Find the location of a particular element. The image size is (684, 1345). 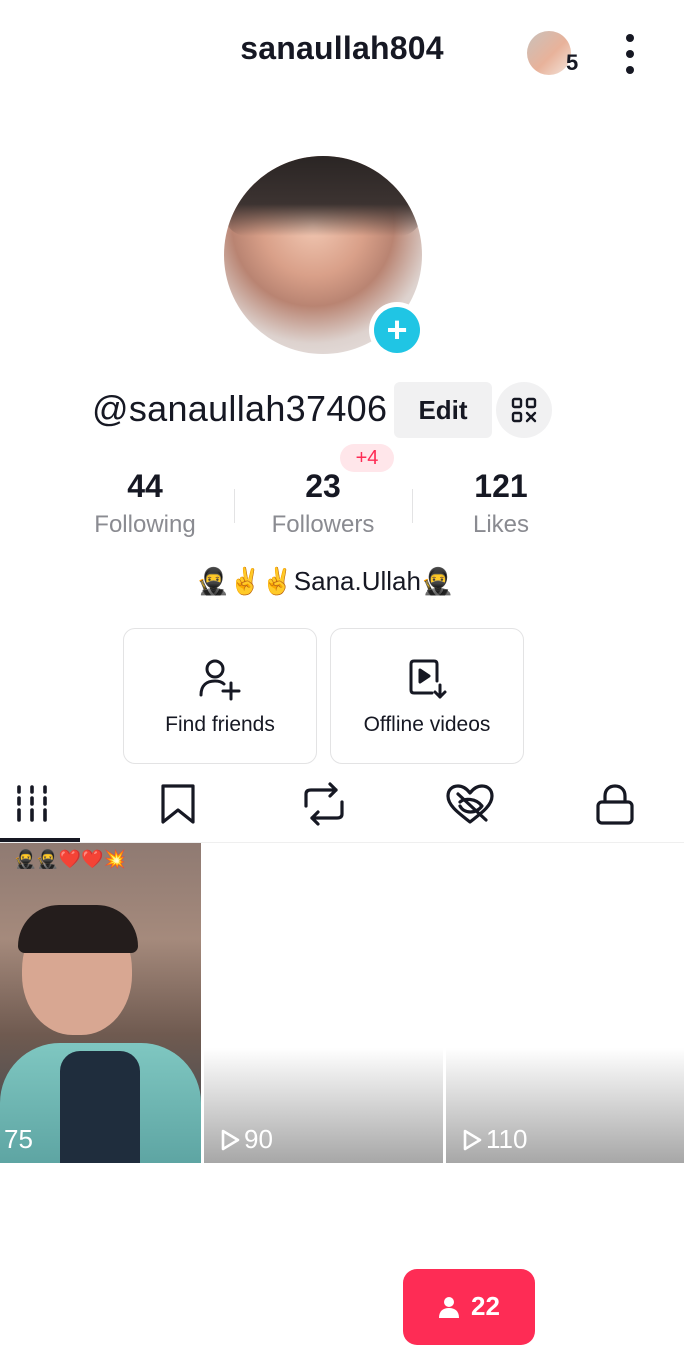

tab-videos is located at coordinates (40, 804).